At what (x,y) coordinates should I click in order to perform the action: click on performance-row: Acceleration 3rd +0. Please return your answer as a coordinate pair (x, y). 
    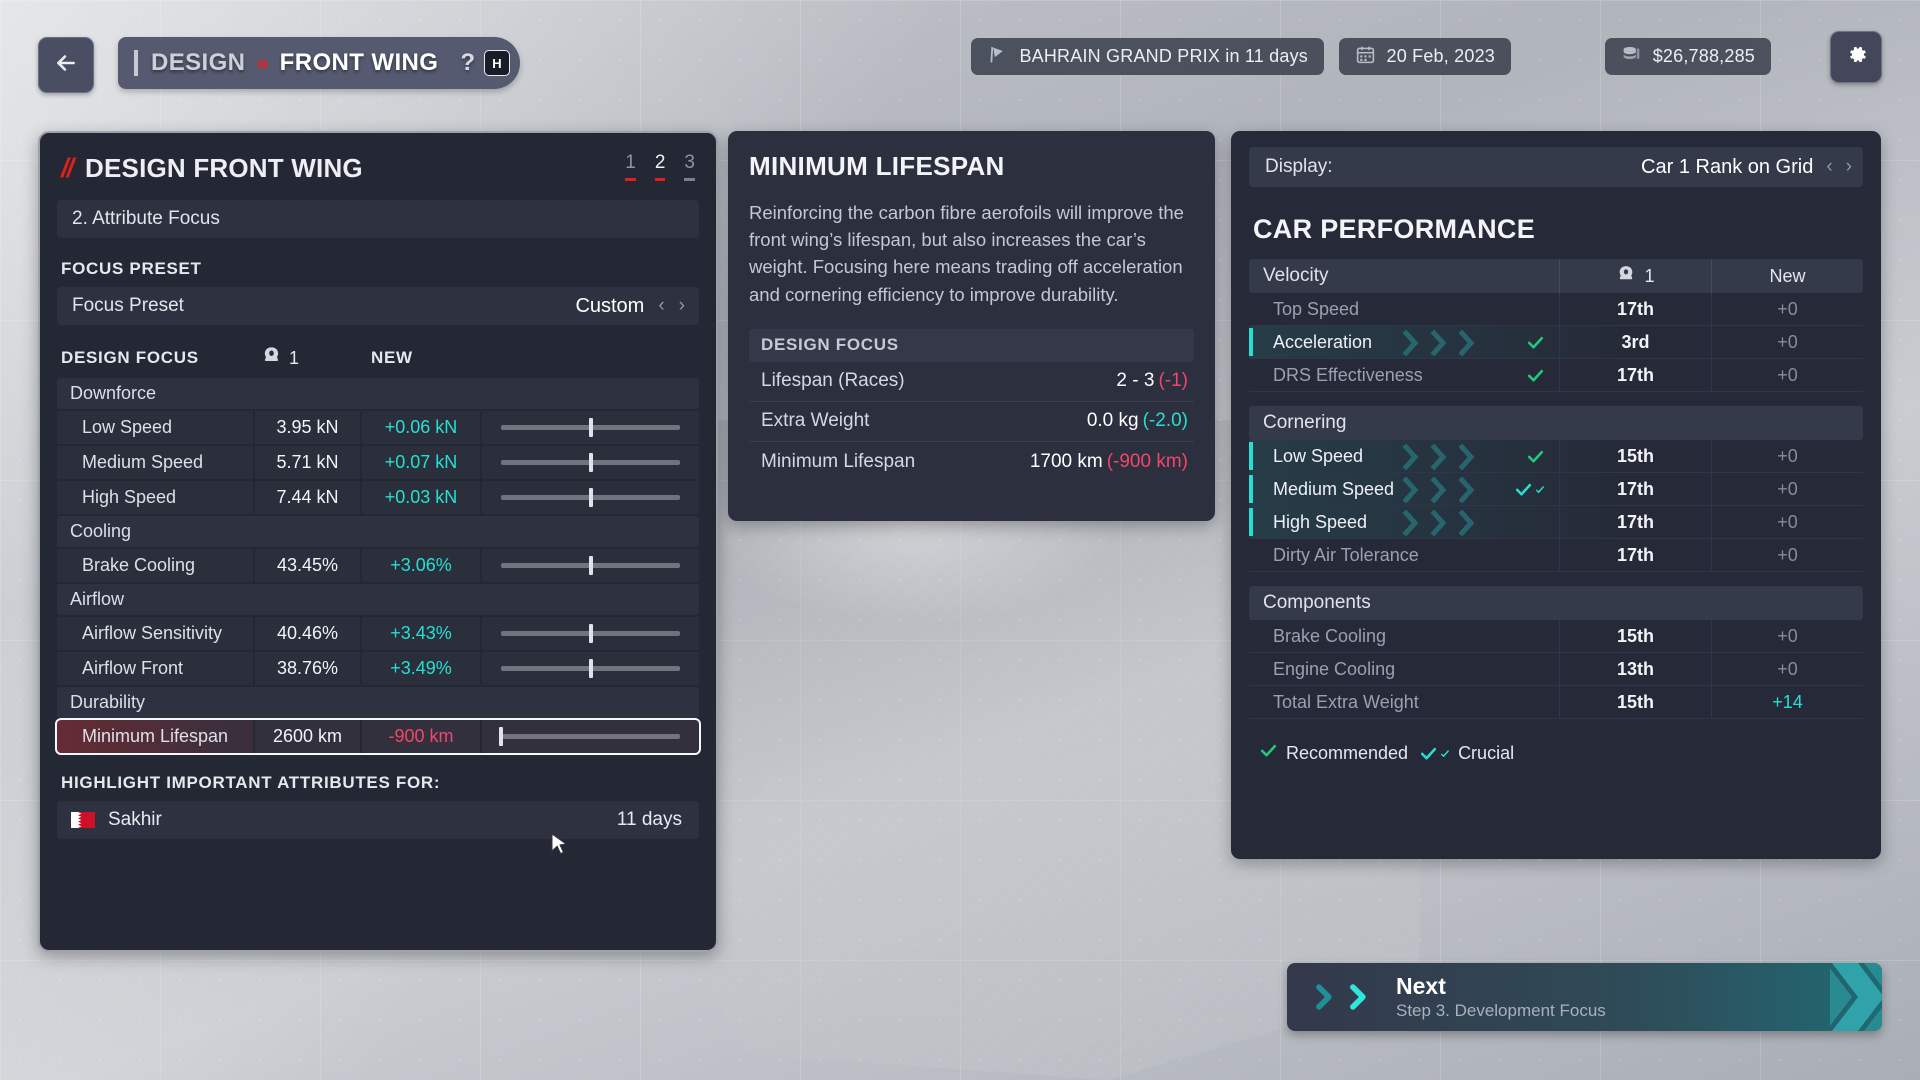
    Looking at the image, I should click on (1556, 342).